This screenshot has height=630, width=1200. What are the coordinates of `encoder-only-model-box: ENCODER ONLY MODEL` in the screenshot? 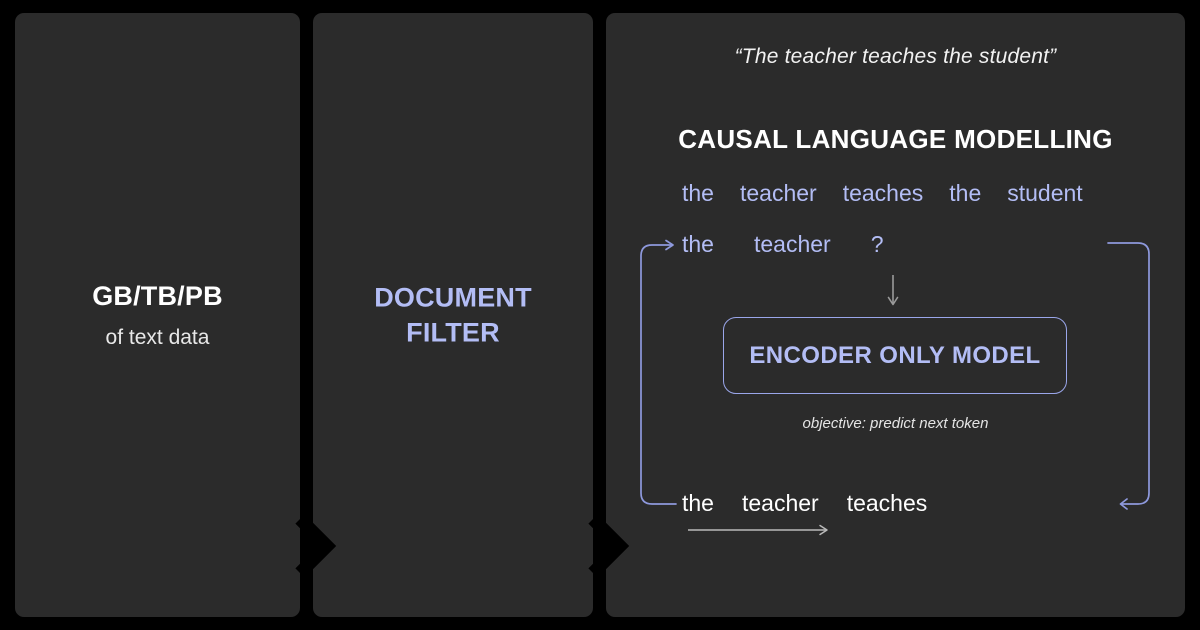 It's located at (895, 355).